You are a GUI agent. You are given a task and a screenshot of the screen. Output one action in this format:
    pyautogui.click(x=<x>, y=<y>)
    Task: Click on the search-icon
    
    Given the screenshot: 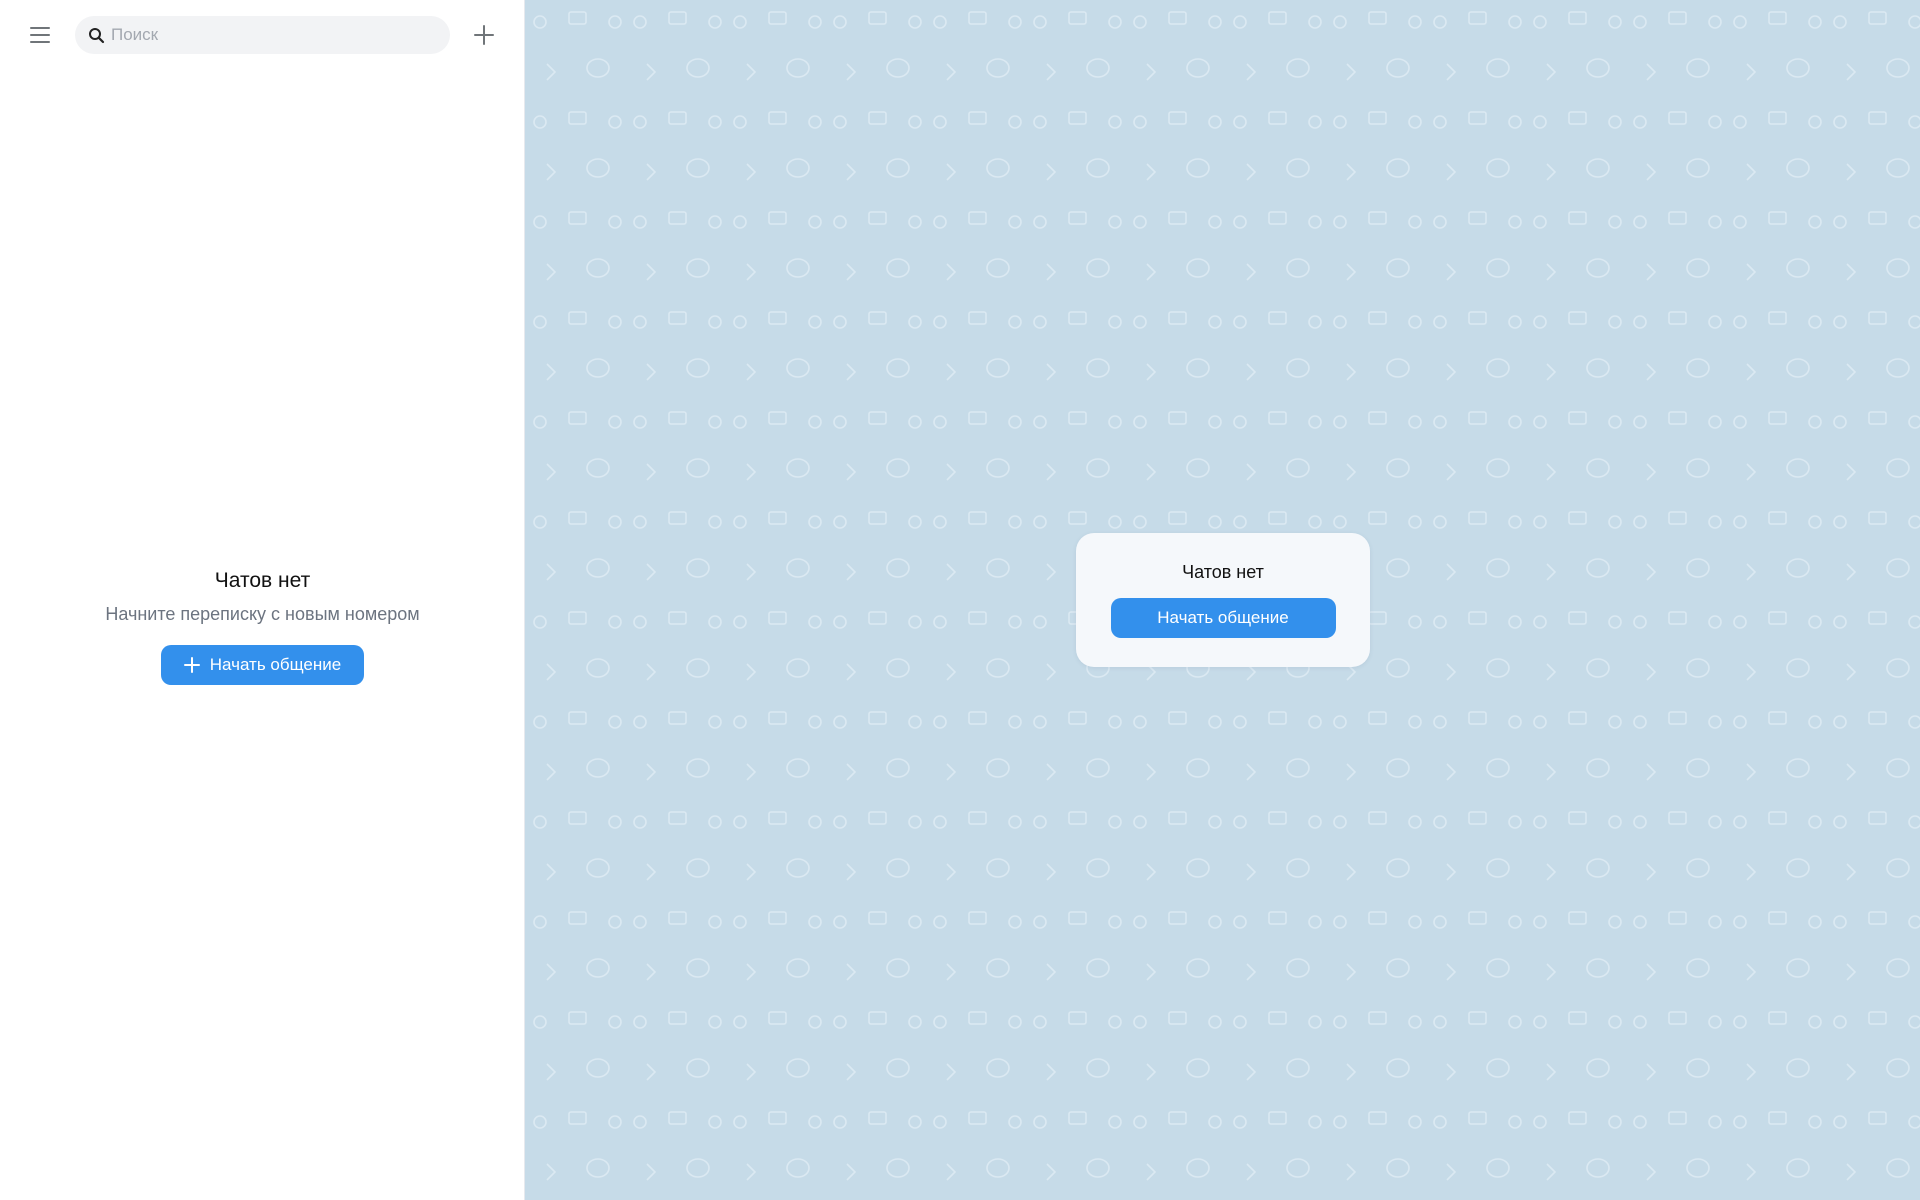 What is the action you would take?
    pyautogui.click(x=96, y=35)
    